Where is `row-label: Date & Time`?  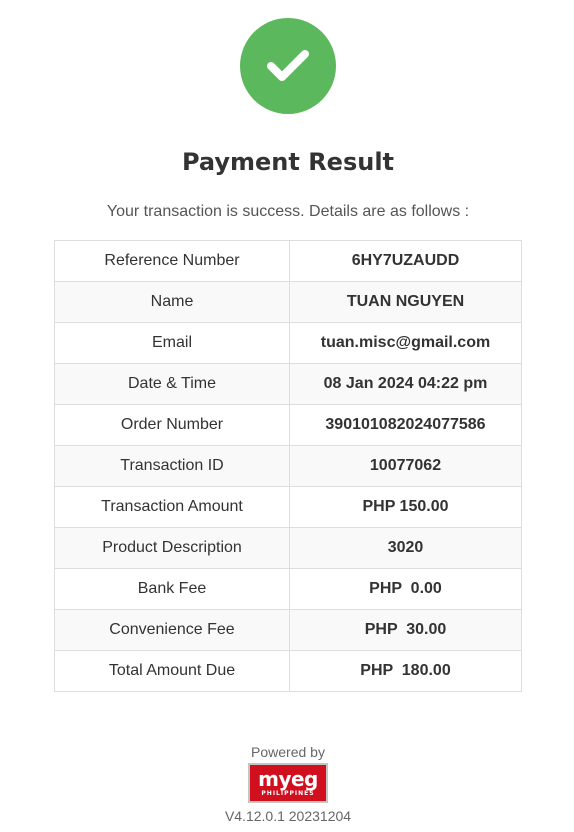 row-label: Date & Time is located at coordinates (172, 384).